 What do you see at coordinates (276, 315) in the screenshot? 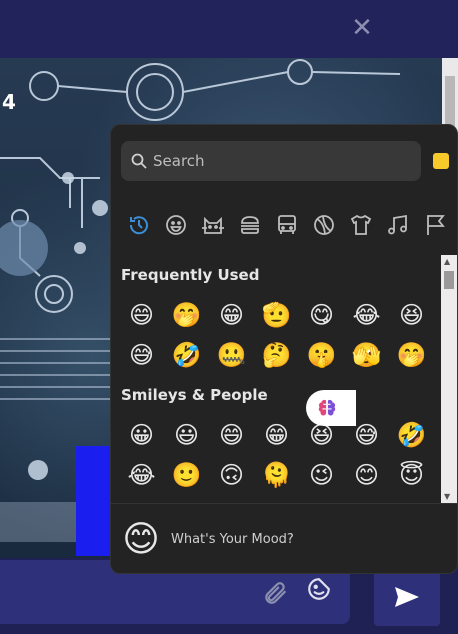
I see `emoji-button: 🫡` at bounding box center [276, 315].